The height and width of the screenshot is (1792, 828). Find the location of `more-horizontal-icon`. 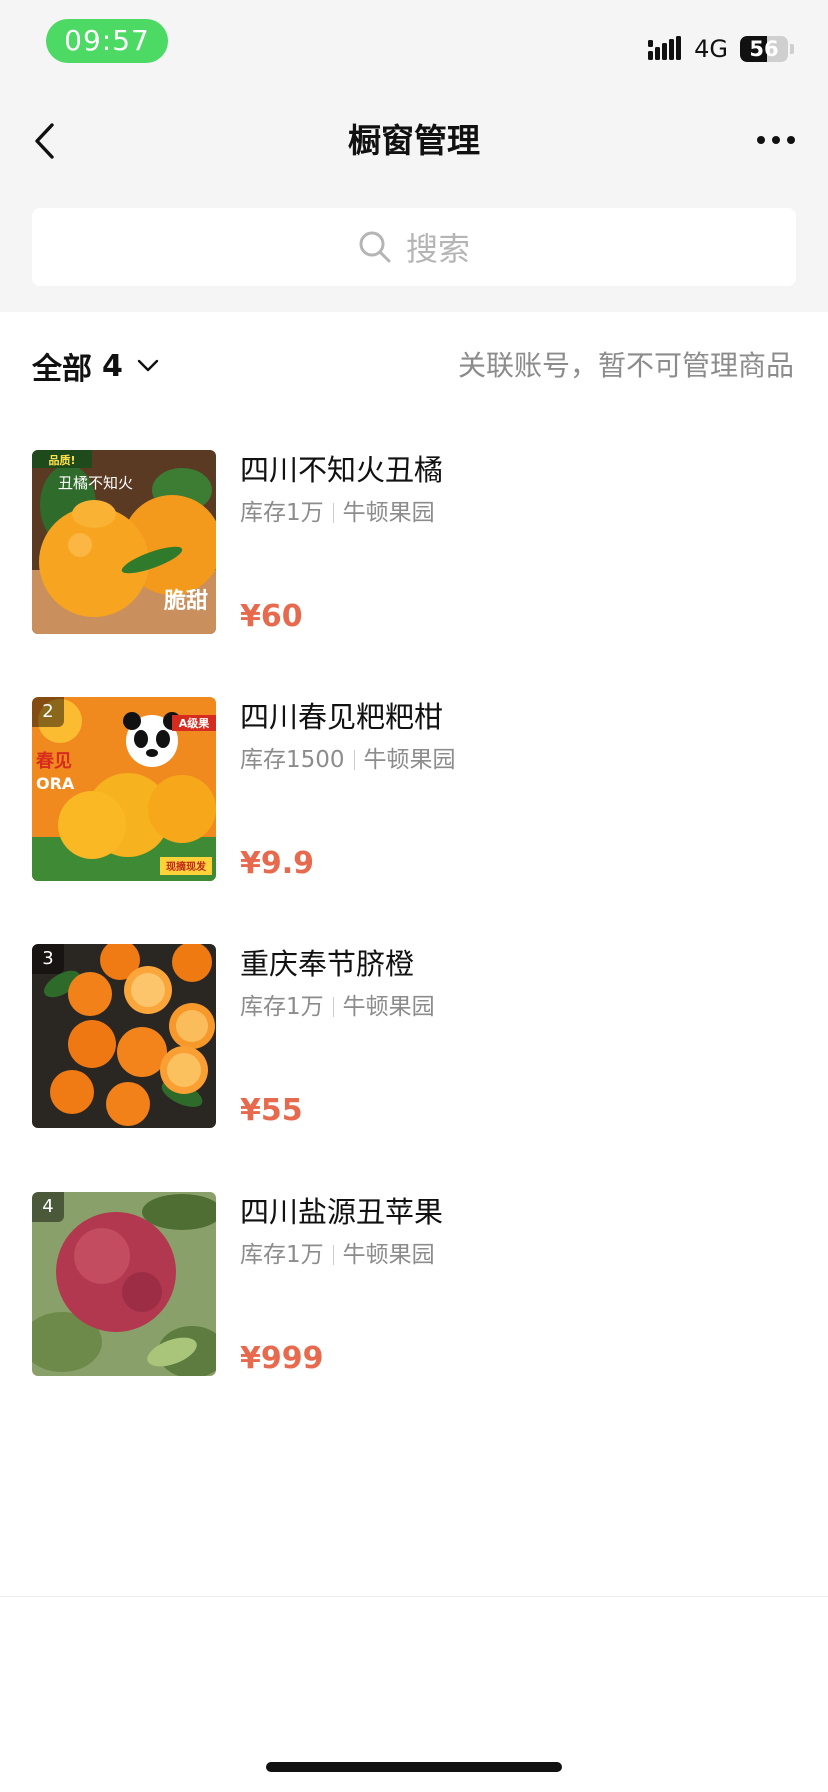

more-horizontal-icon is located at coordinates (776, 140).